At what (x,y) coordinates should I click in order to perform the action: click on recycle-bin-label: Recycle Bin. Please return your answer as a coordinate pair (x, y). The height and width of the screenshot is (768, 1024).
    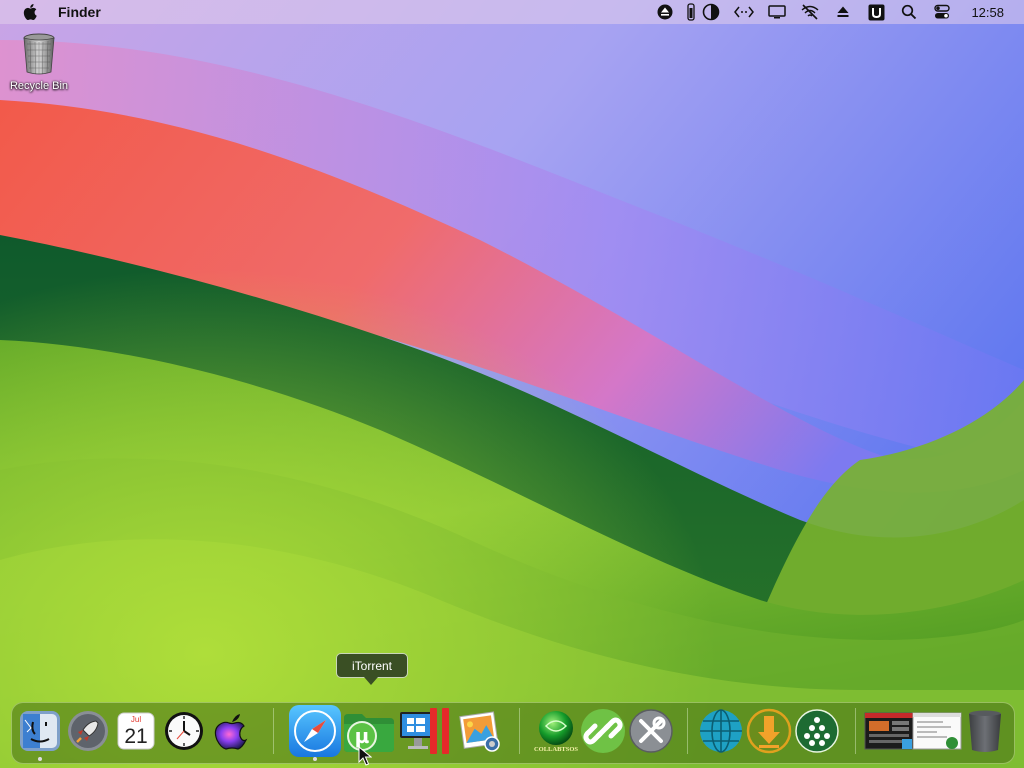
    Looking at the image, I should click on (39, 86).